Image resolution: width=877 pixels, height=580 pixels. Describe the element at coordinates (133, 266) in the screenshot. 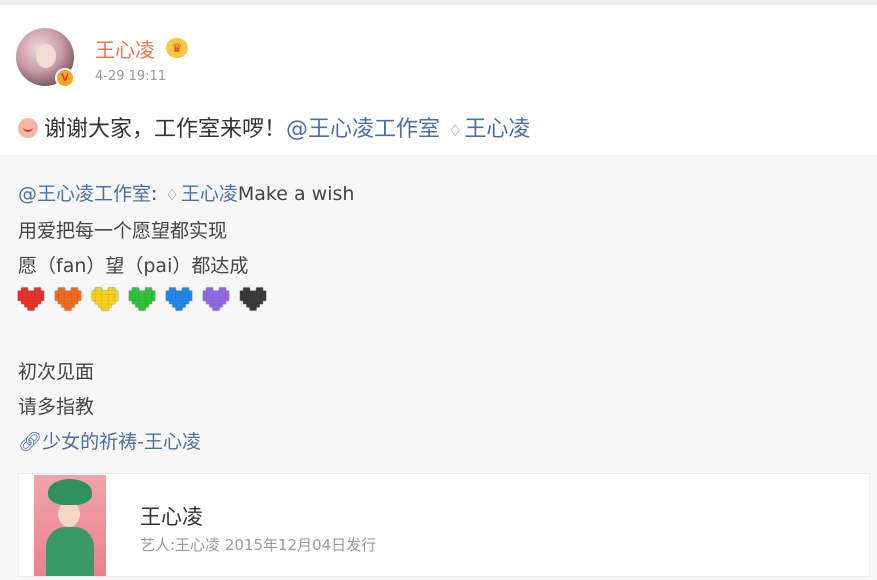

I see `repost-line-3: 愿（fan）望（pai）都达成` at that location.